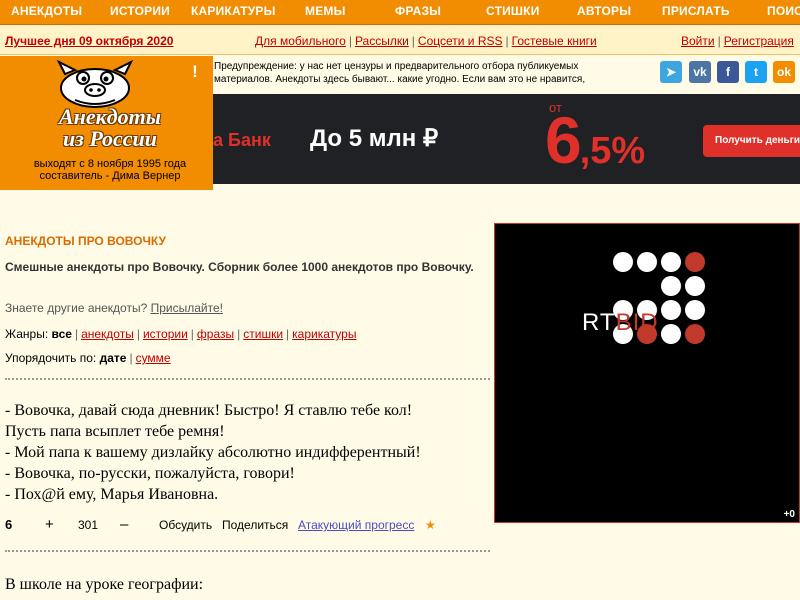 This screenshot has width=800, height=600. What do you see at coordinates (255, 525) in the screenshot?
I see `share-button: Поделиться` at bounding box center [255, 525].